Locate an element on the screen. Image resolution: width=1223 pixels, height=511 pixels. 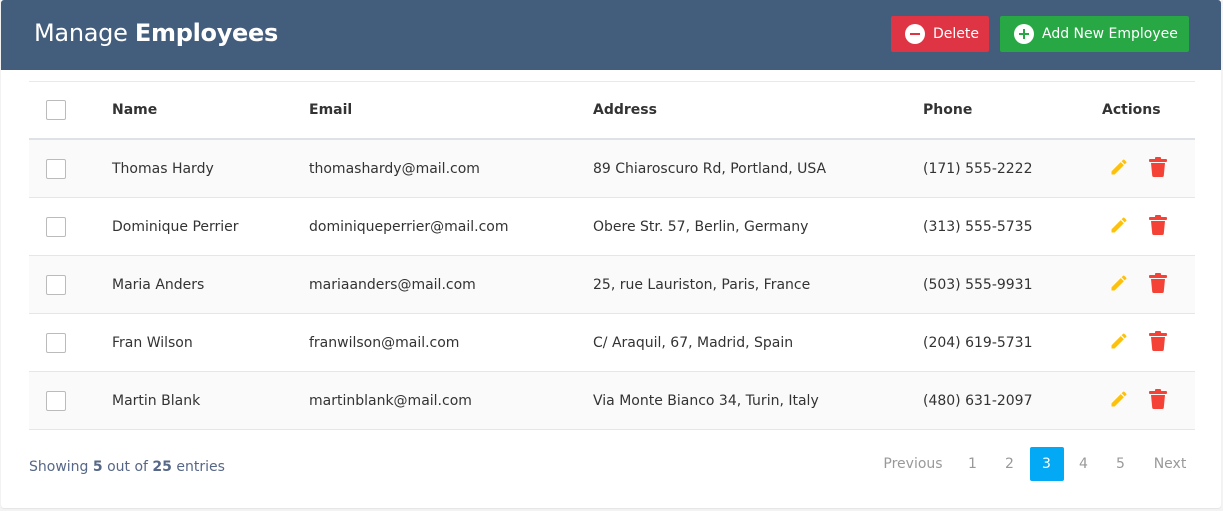
column-header-actions: Actions is located at coordinates (1131, 110).